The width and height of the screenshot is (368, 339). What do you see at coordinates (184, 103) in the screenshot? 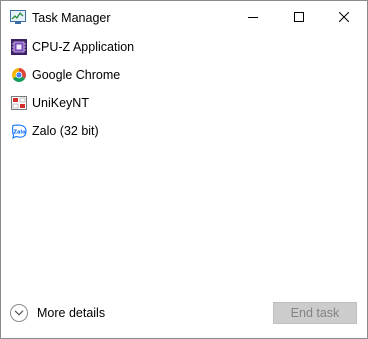
I see `list-item-unikey: UniKeyNT` at bounding box center [184, 103].